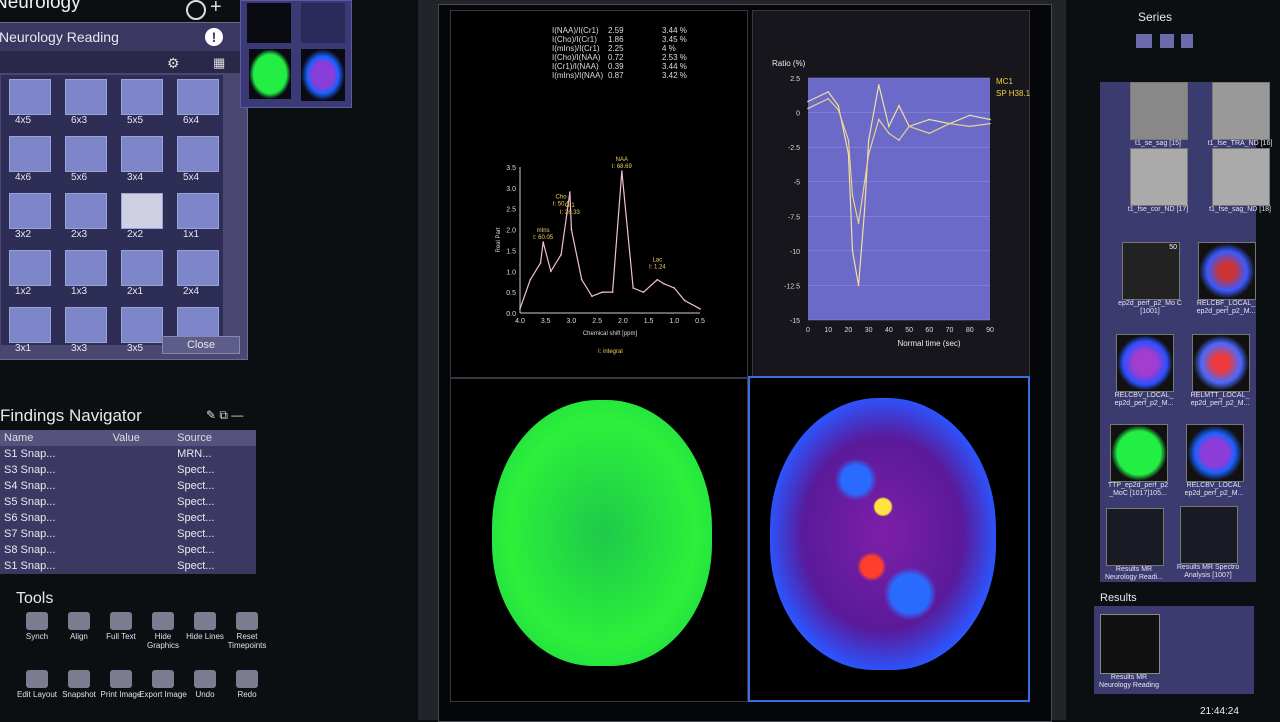  What do you see at coordinates (173, 63) in the screenshot?
I see `gear-icon: ⚙` at bounding box center [173, 63].